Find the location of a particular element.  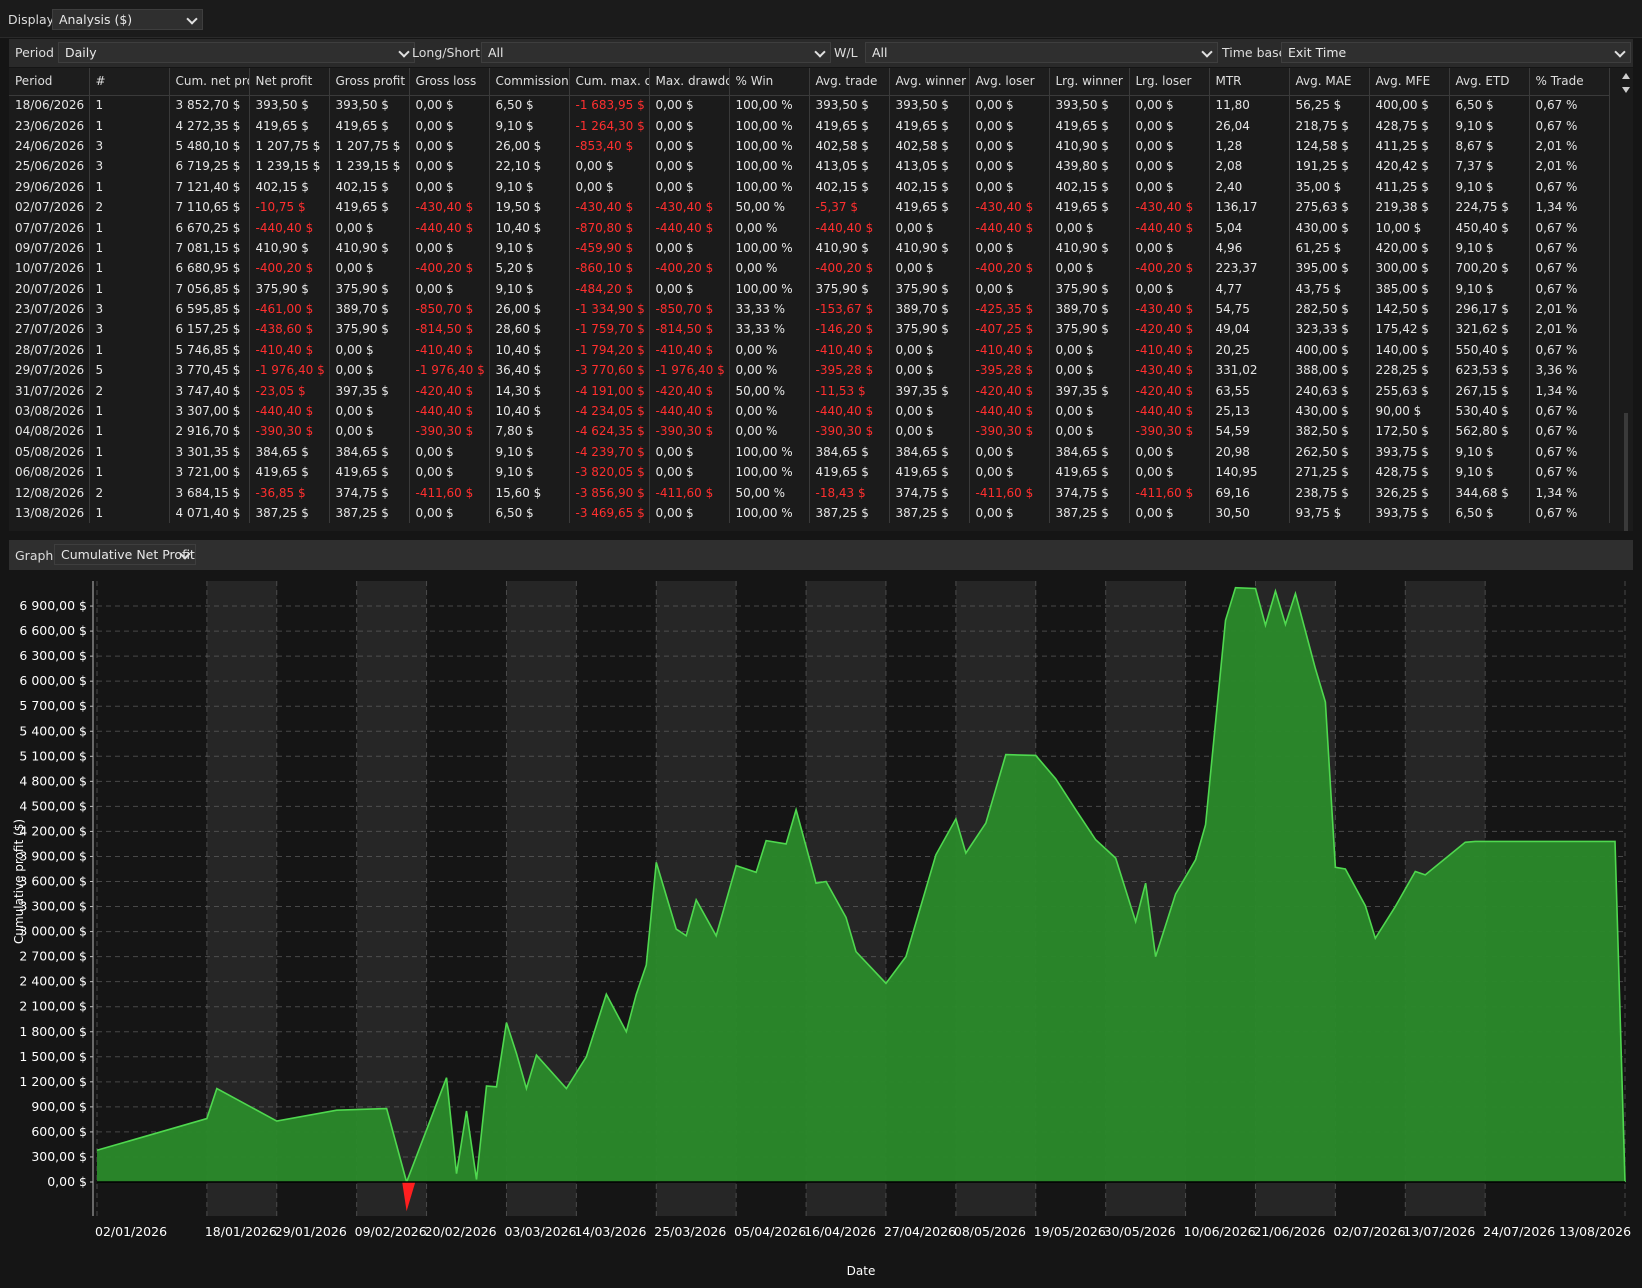

table-cell: 397,35 $ is located at coordinates (369, 390).